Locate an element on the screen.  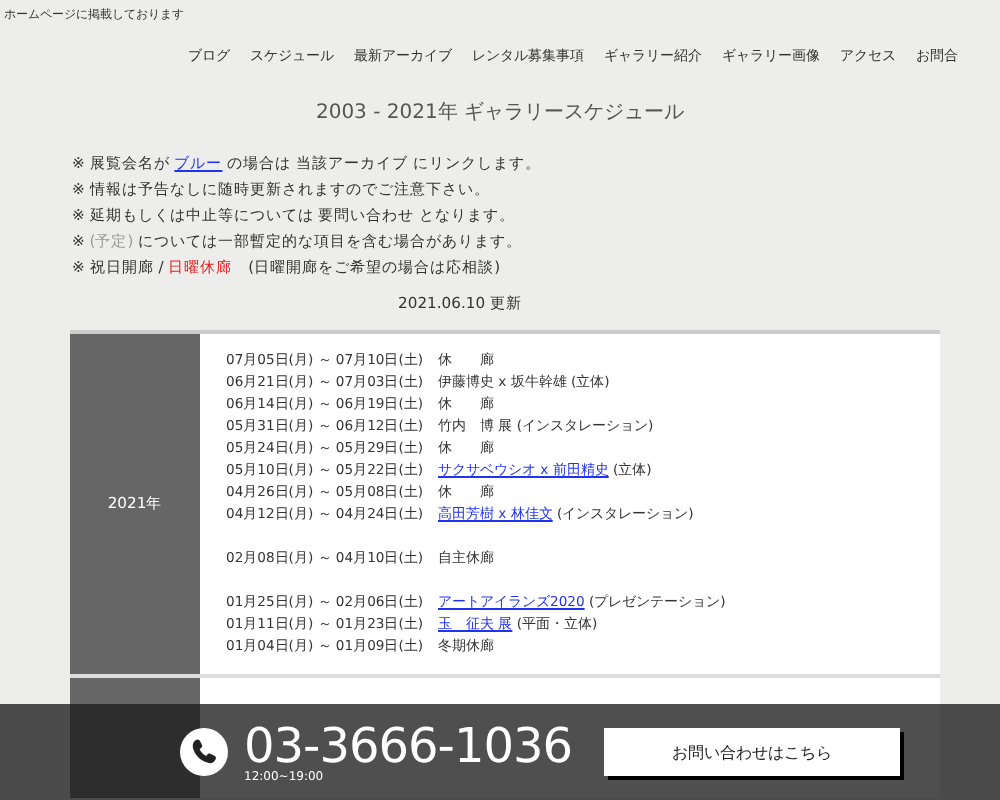
contact-button: お問い合わせはこちら is located at coordinates (752, 752).